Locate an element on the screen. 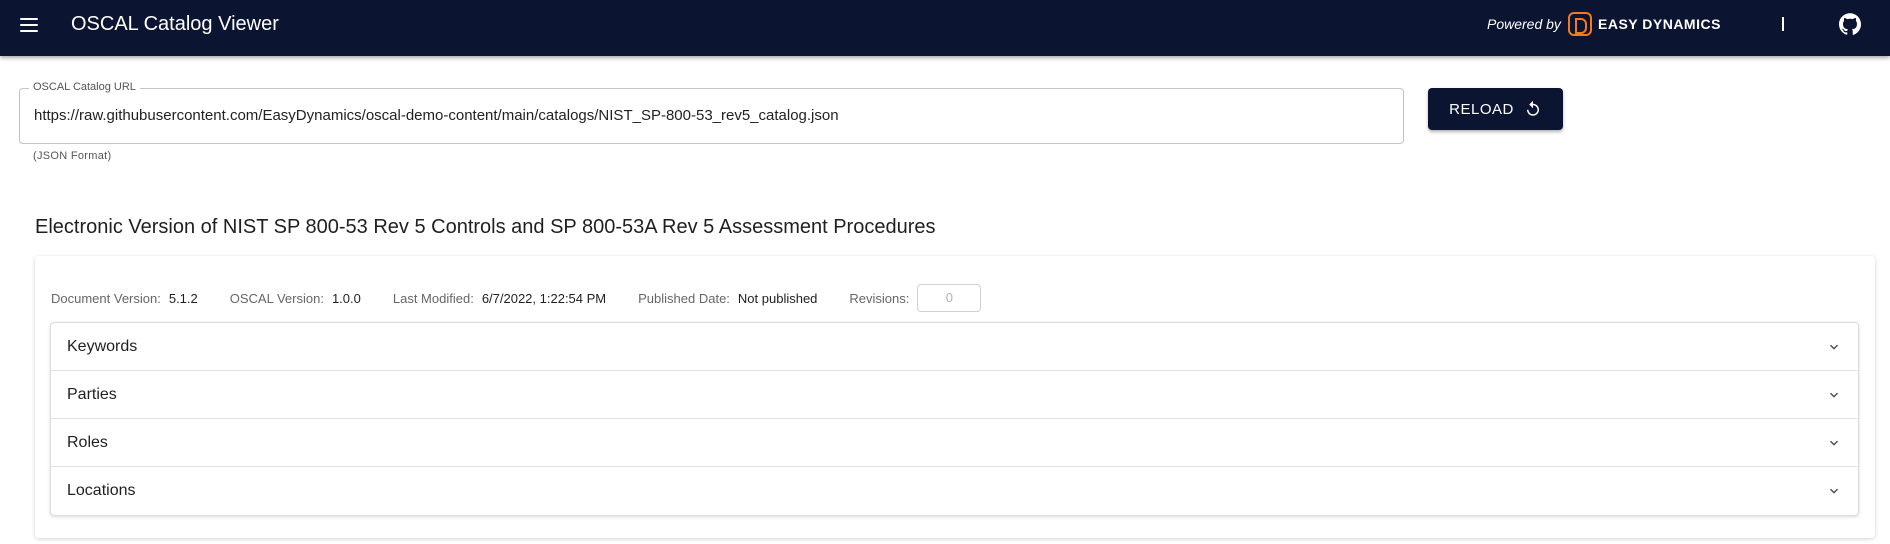  published-date: Published Date: Not published is located at coordinates (727, 298).